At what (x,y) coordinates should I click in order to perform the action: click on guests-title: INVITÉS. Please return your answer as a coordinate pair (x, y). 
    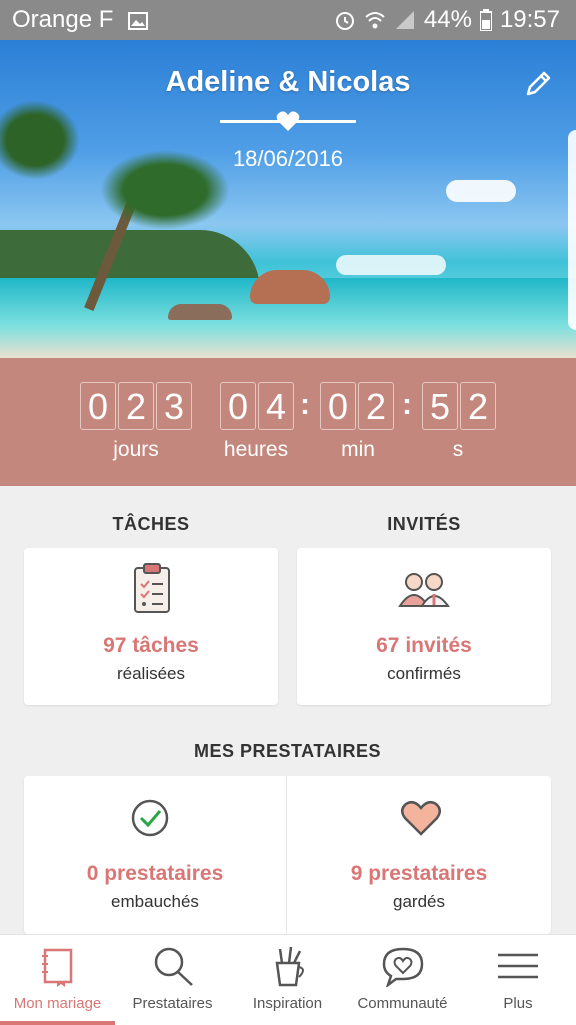
    Looking at the image, I should click on (424, 524).